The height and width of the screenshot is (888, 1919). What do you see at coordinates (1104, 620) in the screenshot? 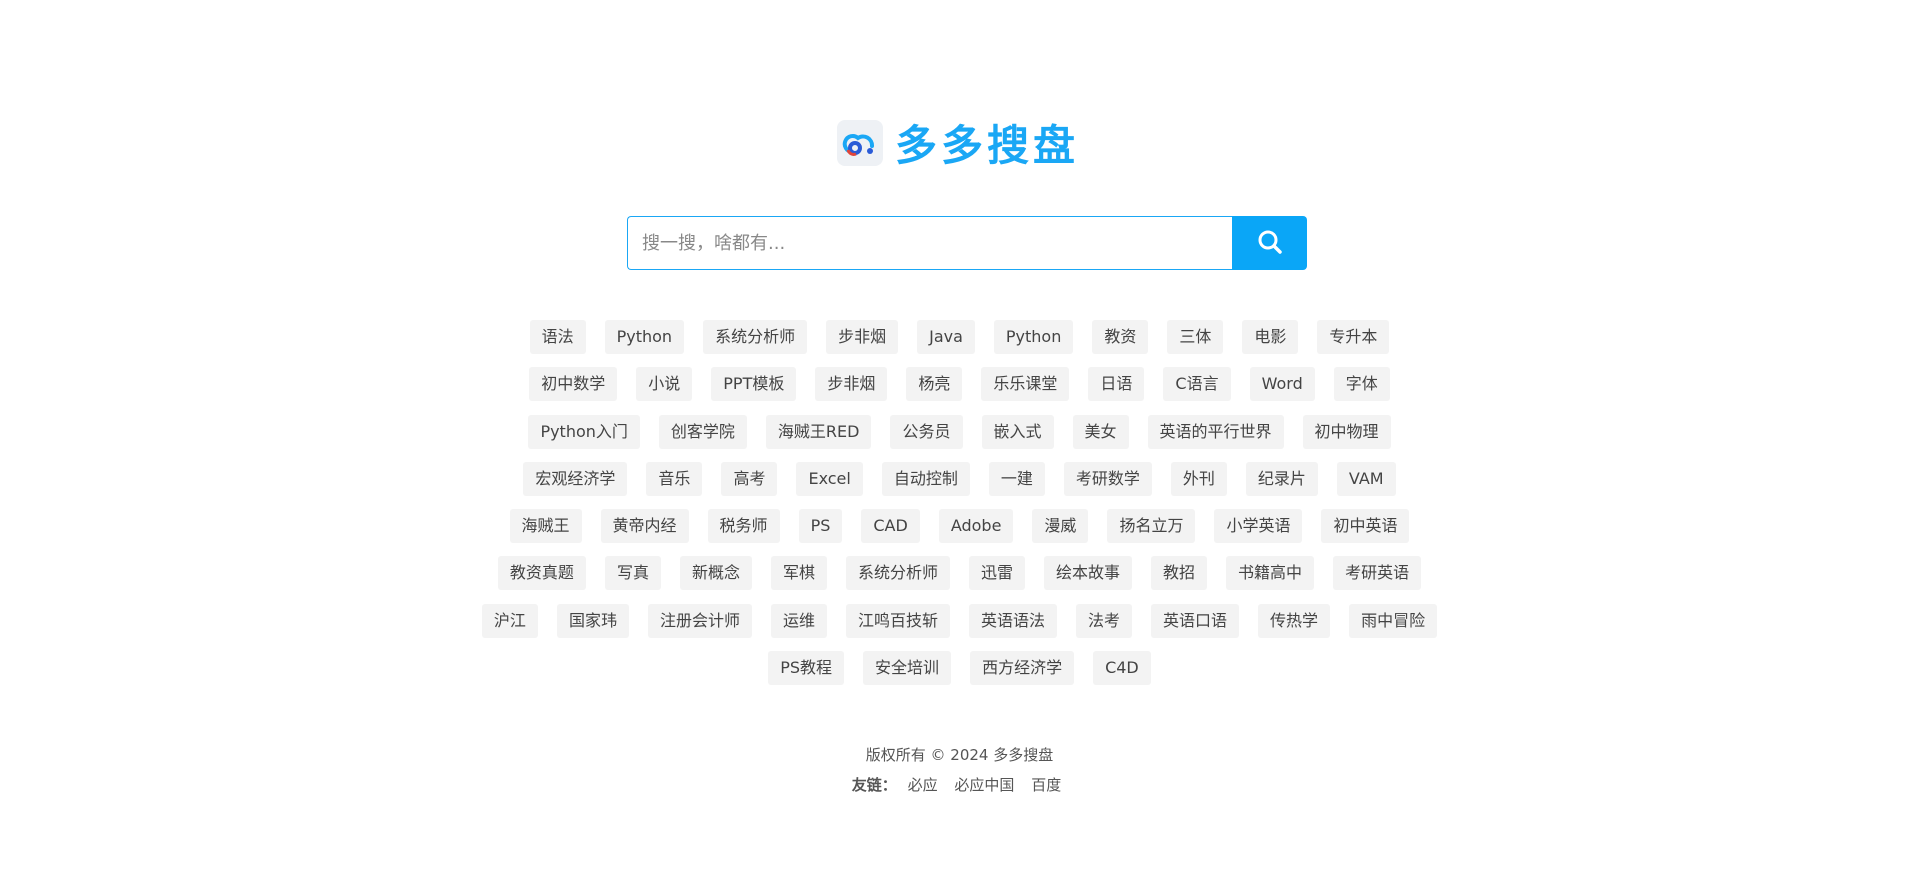
I see `search-tag: 法考` at bounding box center [1104, 620].